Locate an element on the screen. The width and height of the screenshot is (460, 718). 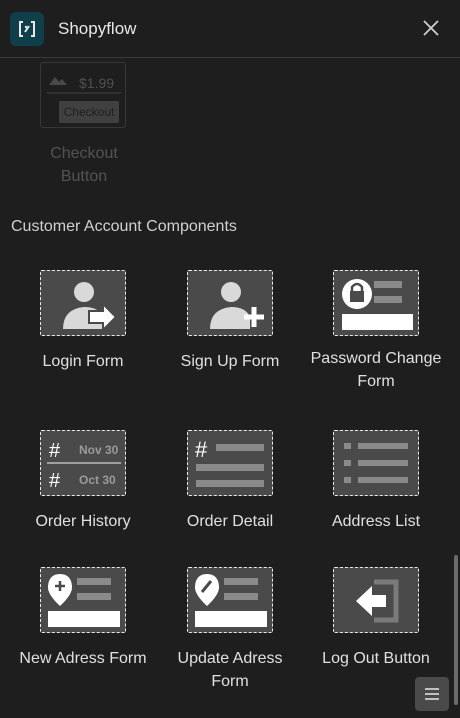
component-label: Login Form is located at coordinates (83, 361).